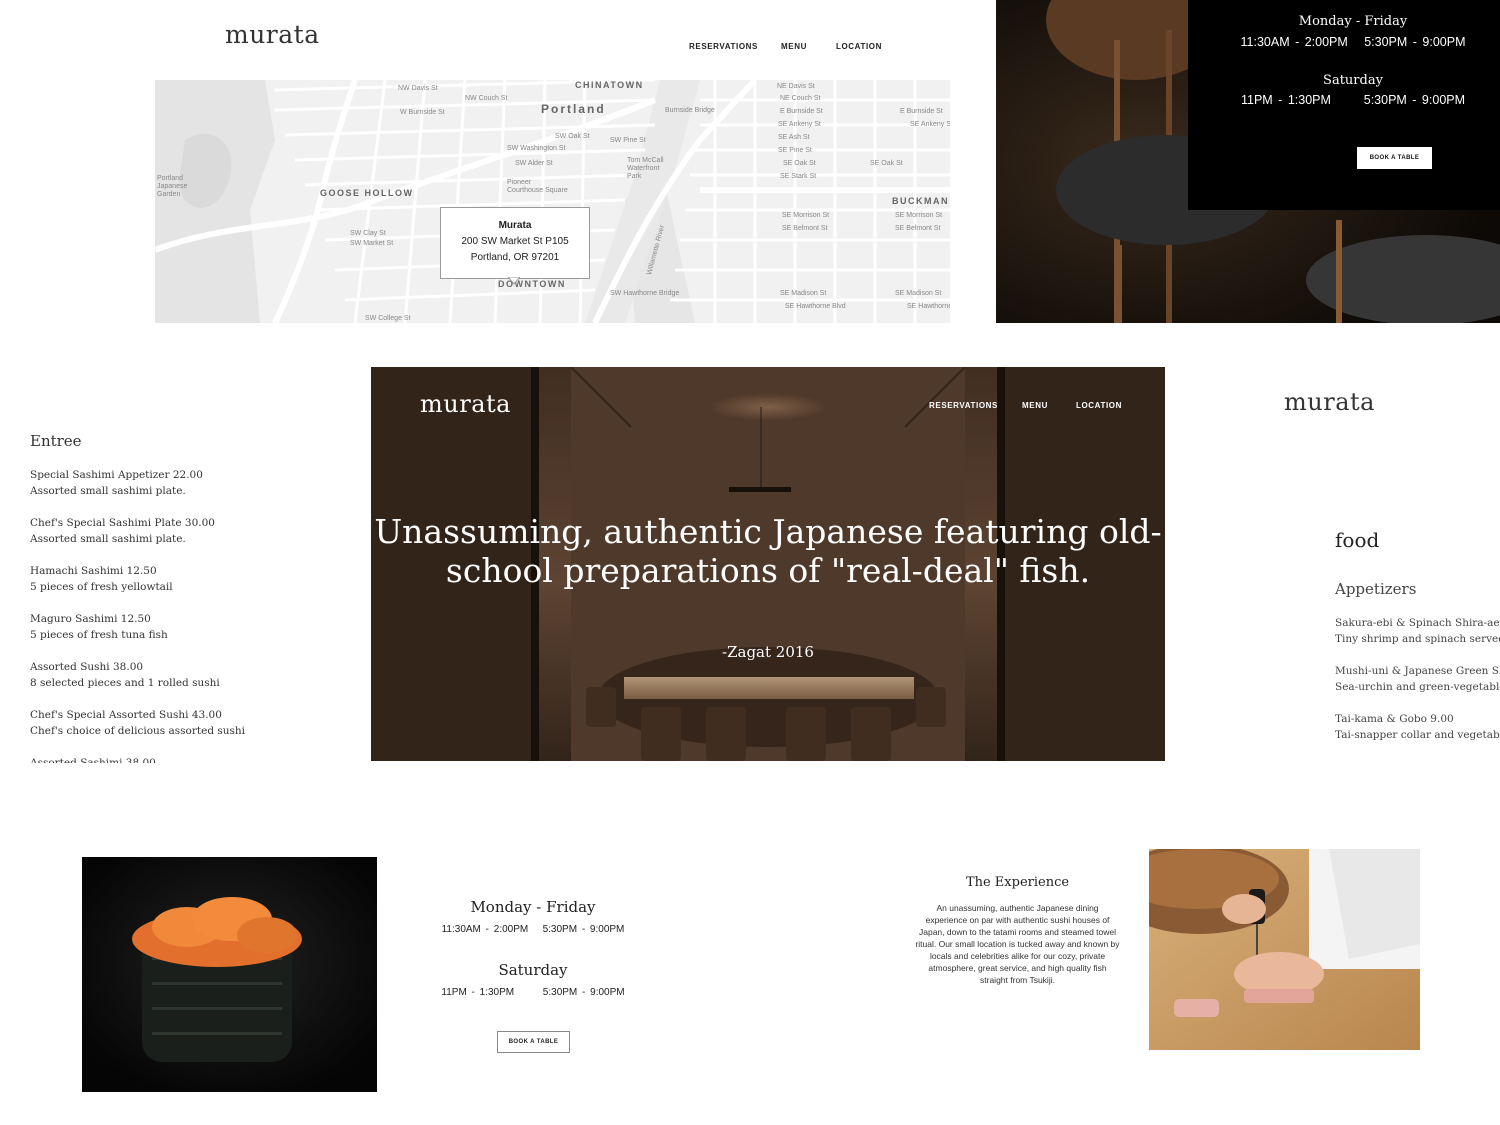 The image size is (1500, 1125). I want to click on hours-weekday-dinner: 5:30PM - 9:00PM, so click(1415, 42).